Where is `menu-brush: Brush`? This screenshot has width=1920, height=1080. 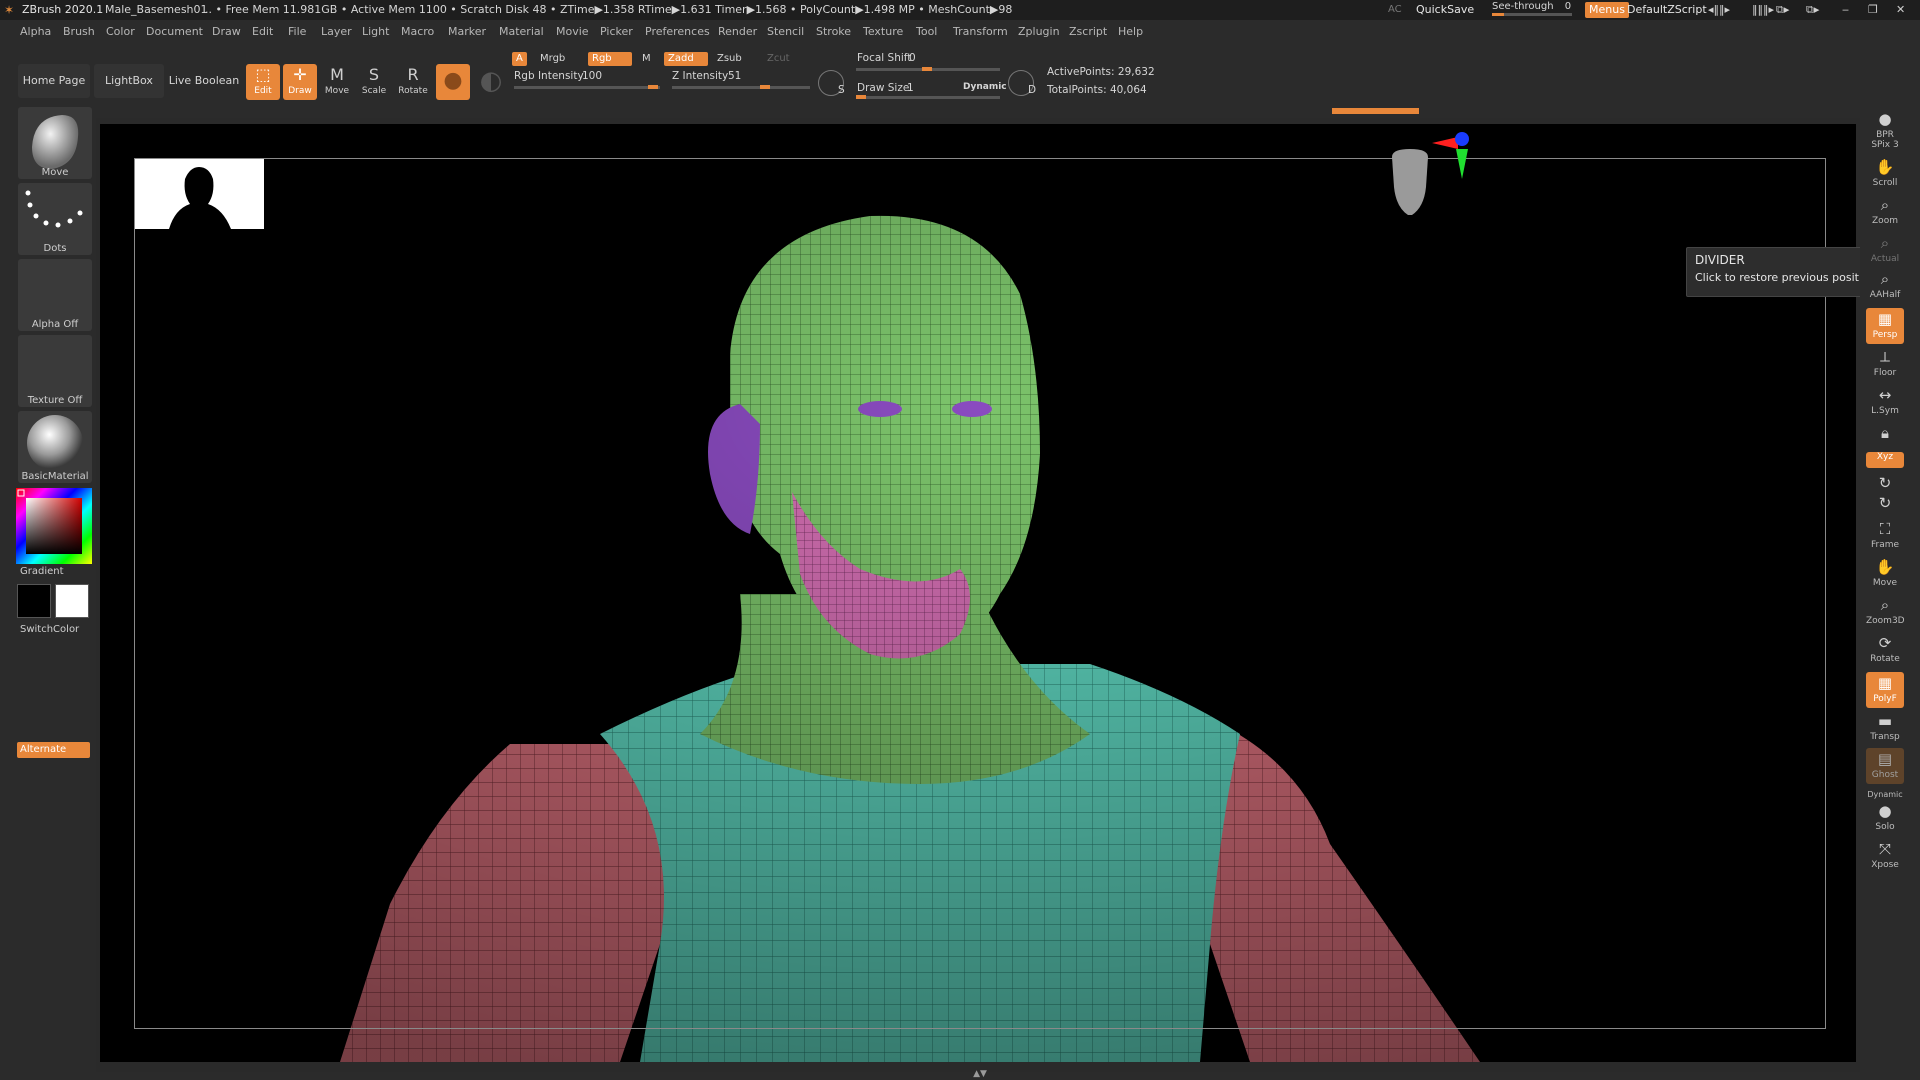 menu-brush: Brush is located at coordinates (79, 32).